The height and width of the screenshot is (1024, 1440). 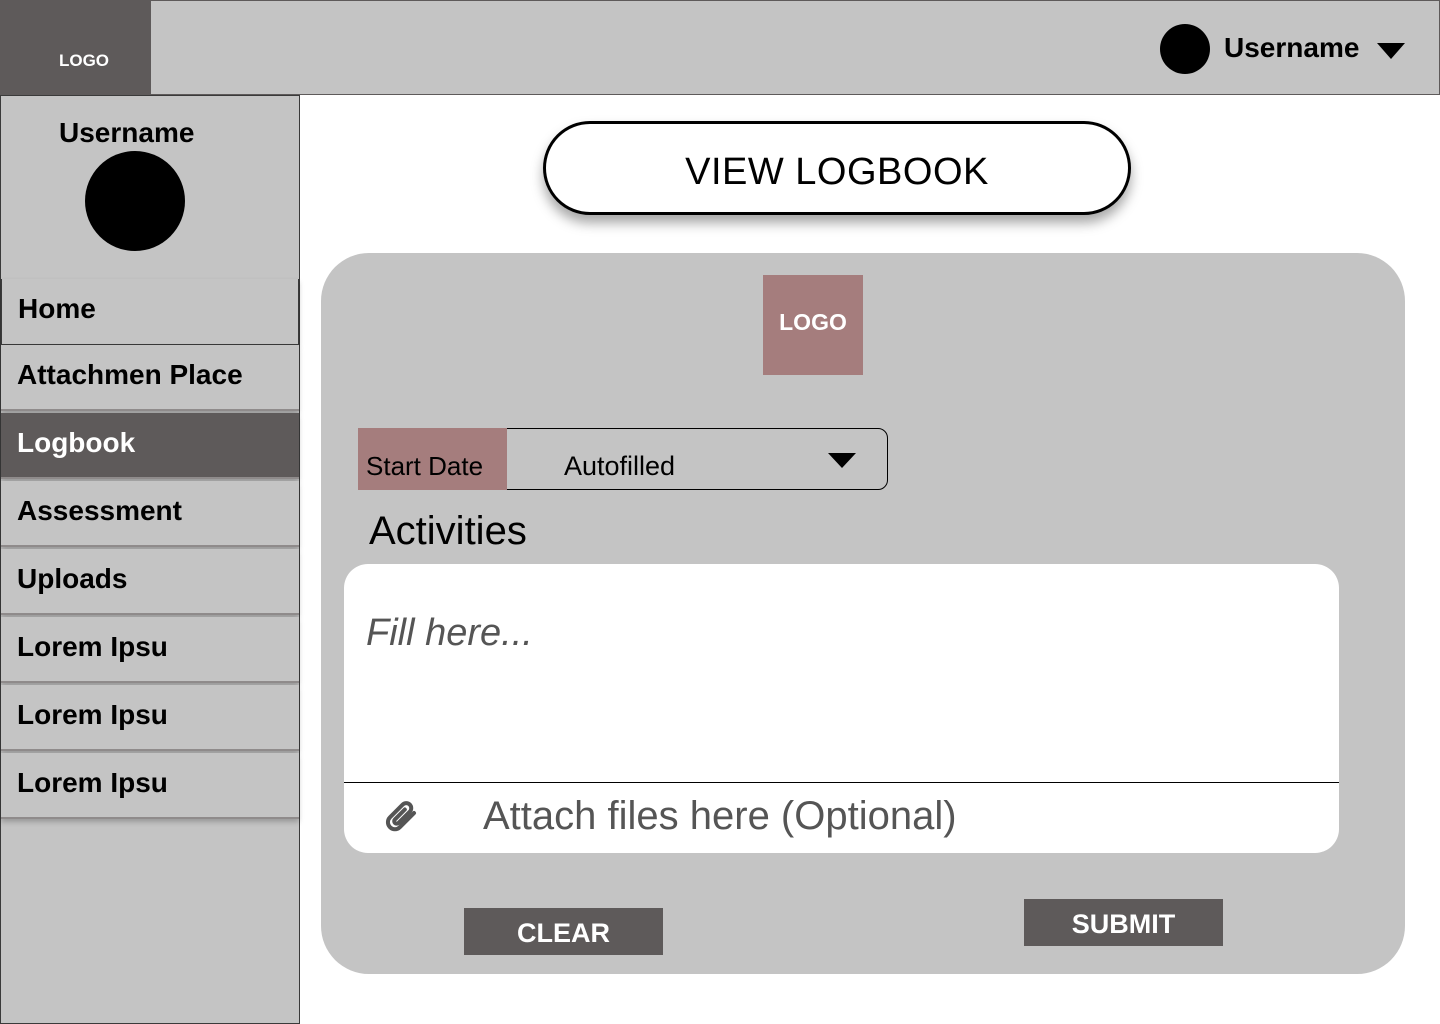 What do you see at coordinates (1391, 51) in the screenshot?
I see `user-menu-chevron-down-icon` at bounding box center [1391, 51].